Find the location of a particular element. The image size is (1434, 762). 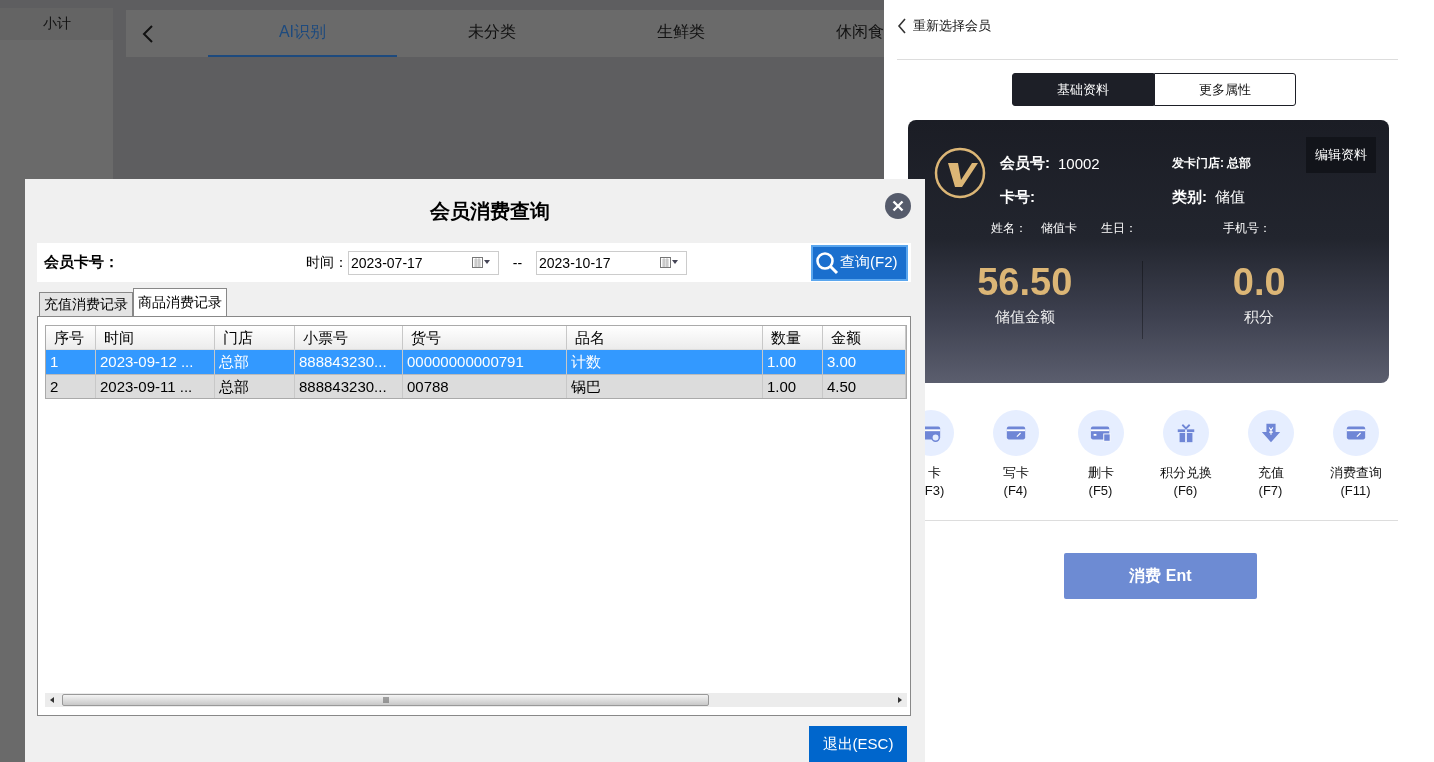

table-cell: 4.50 is located at coordinates (864, 386).